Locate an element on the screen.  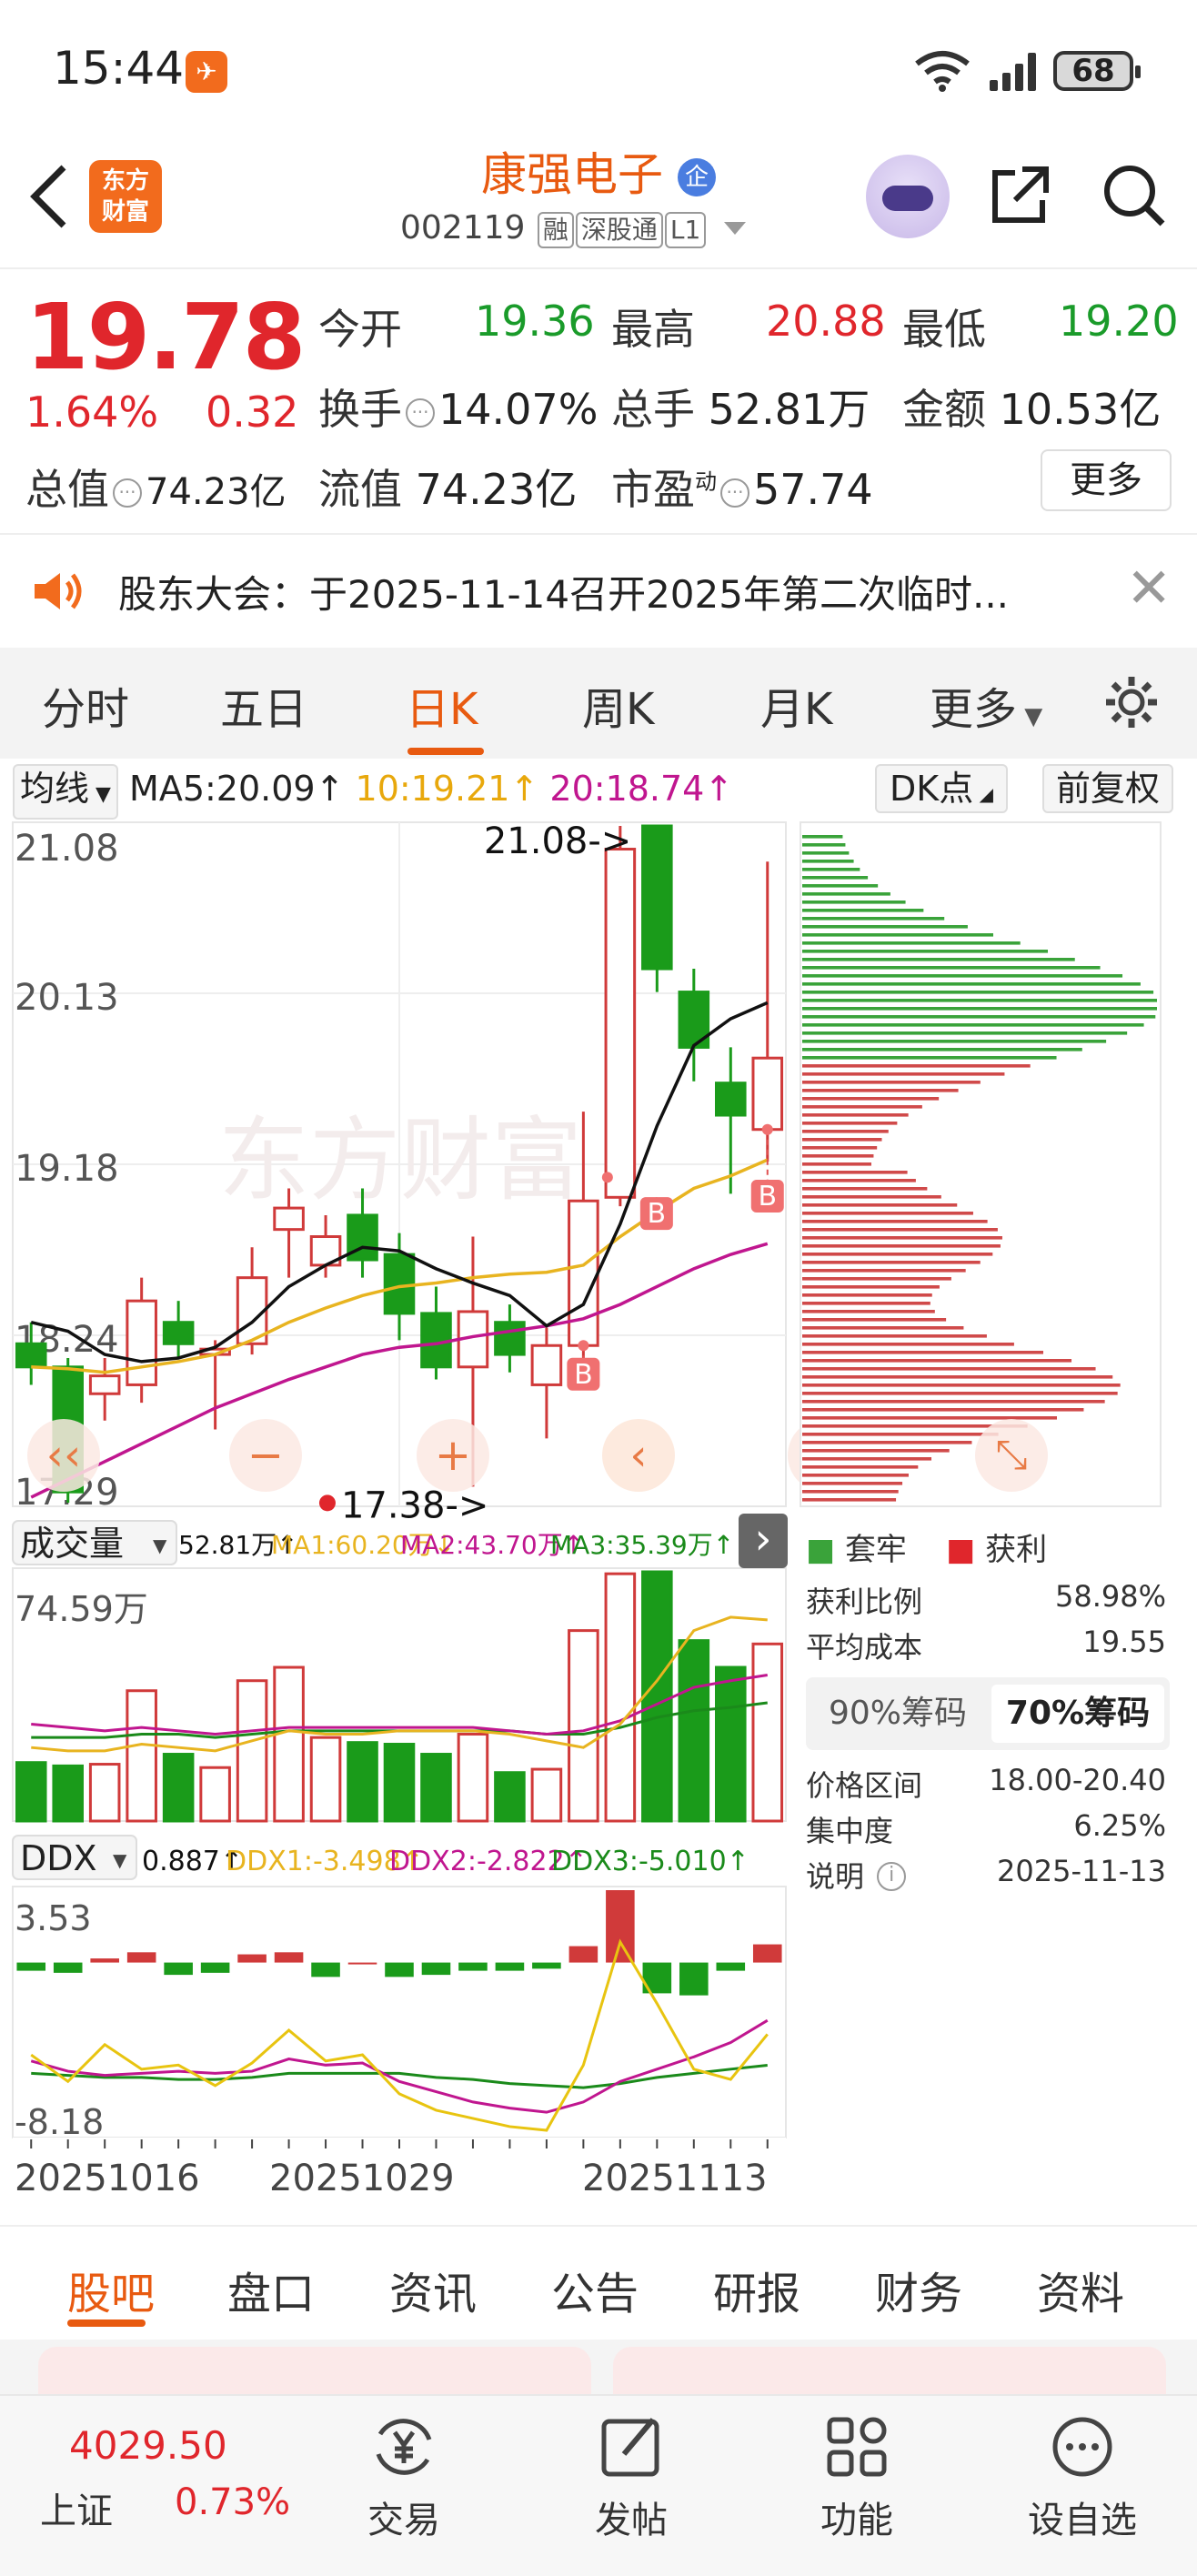
nav-post: 发帖 is located at coordinates (631, 2477).